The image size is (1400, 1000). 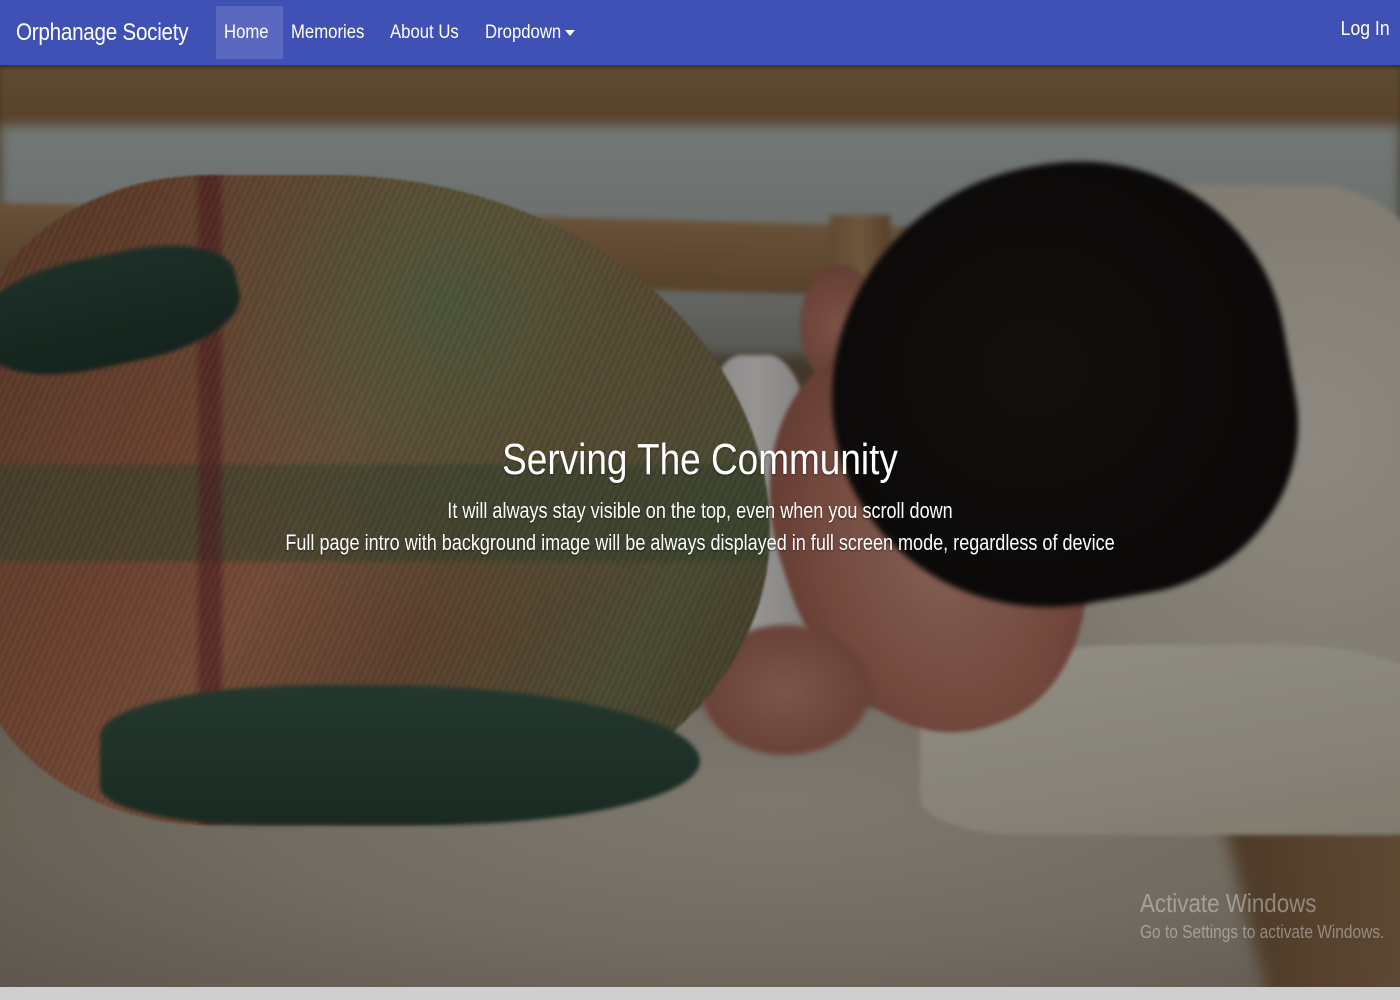 What do you see at coordinates (700, 459) in the screenshot?
I see `hero-title: Serving The Community` at bounding box center [700, 459].